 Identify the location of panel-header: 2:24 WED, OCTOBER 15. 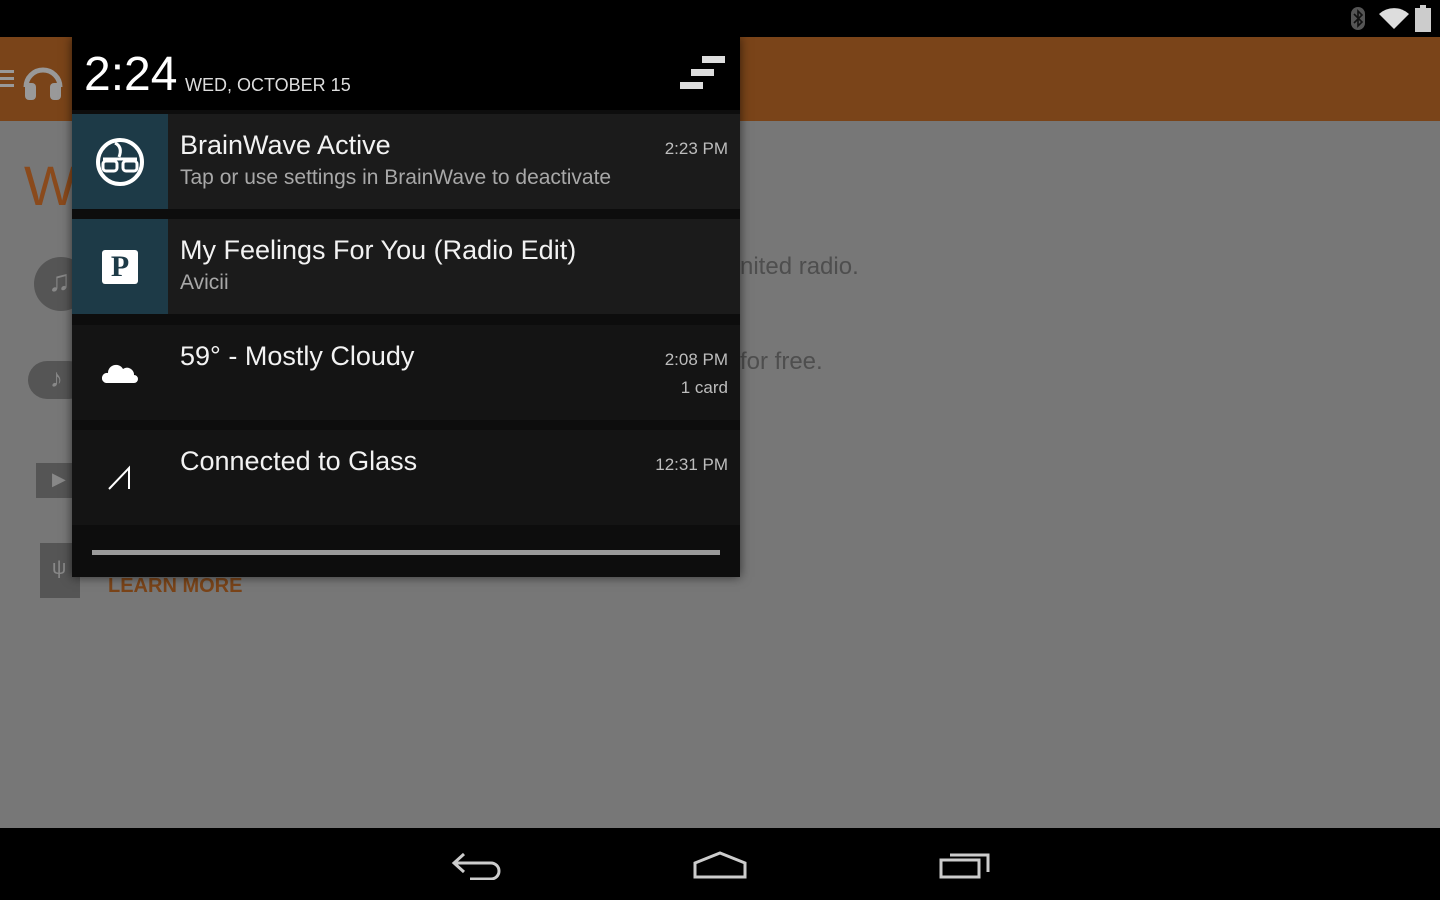
(406, 73).